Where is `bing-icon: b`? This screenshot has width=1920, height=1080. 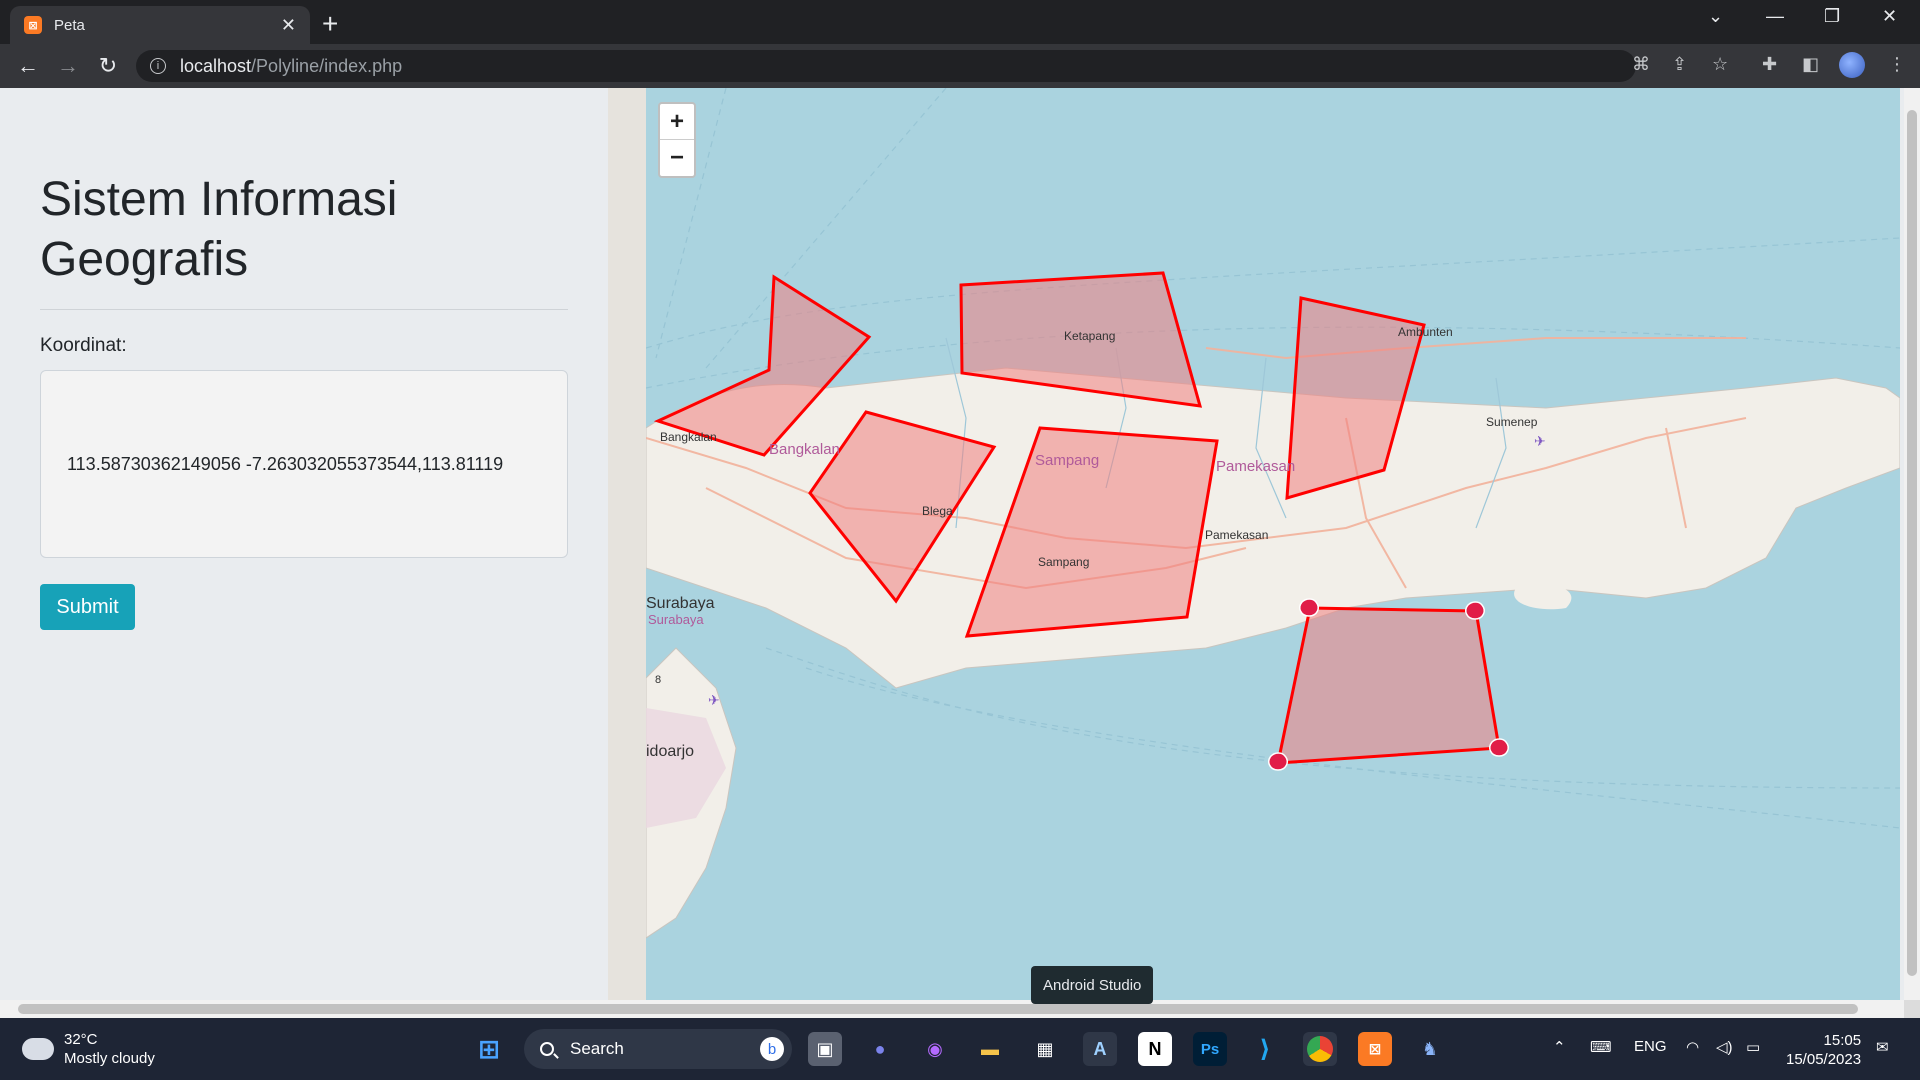 bing-icon: b is located at coordinates (772, 1049).